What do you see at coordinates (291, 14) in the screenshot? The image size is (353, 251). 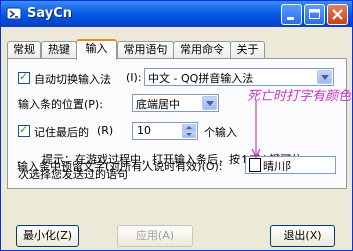 I see `minimize-window-button` at bounding box center [291, 14].